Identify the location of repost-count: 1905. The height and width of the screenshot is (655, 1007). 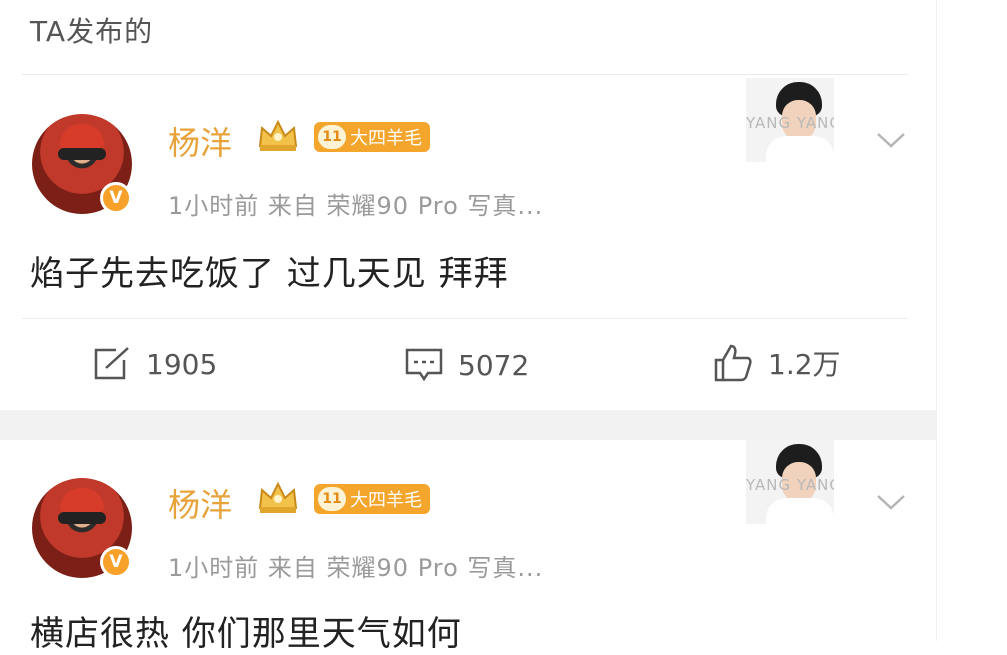
(182, 364).